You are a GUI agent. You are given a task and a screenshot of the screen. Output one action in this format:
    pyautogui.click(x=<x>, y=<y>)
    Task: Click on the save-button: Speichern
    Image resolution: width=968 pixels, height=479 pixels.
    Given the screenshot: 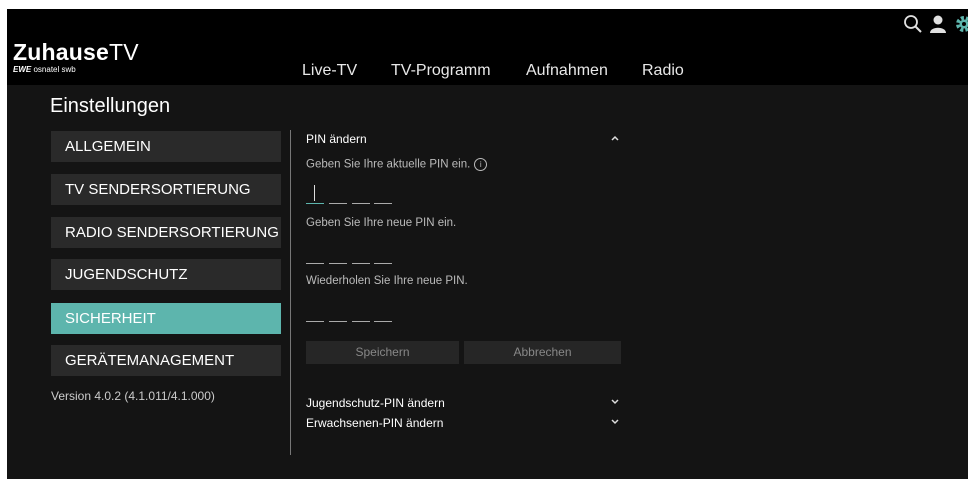 What is the action you would take?
    pyautogui.click(x=382, y=352)
    